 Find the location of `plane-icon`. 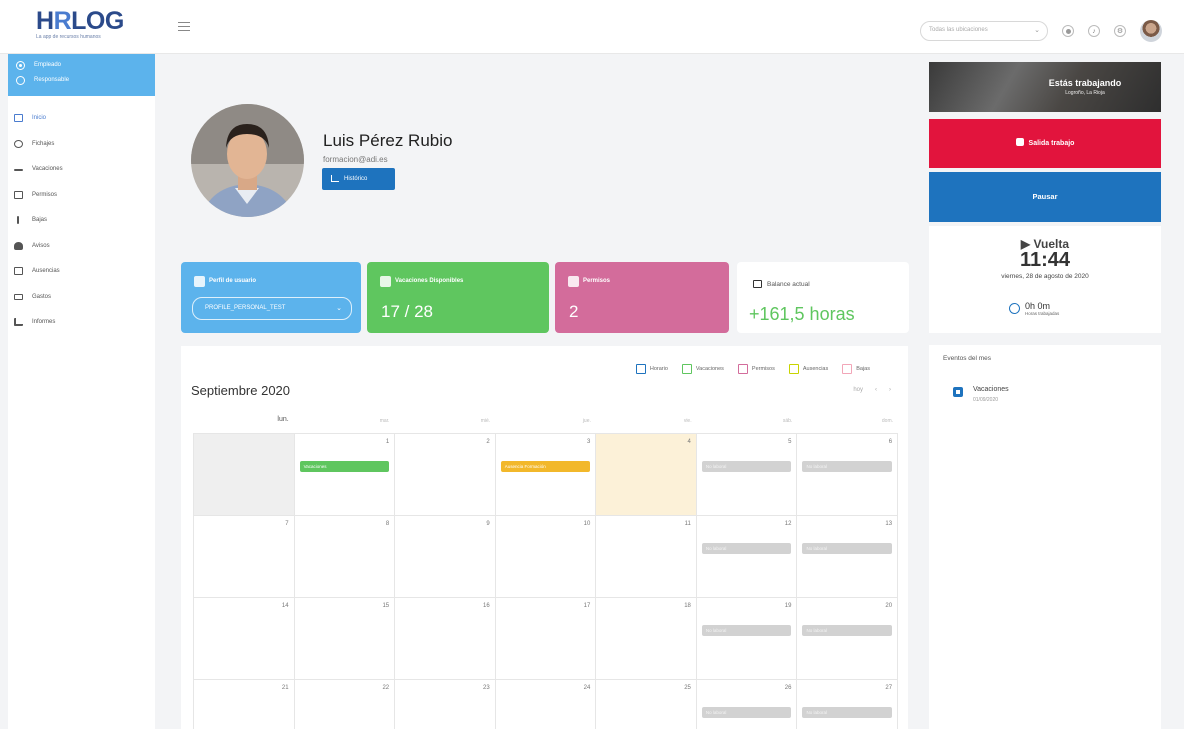

plane-icon is located at coordinates (385, 281).